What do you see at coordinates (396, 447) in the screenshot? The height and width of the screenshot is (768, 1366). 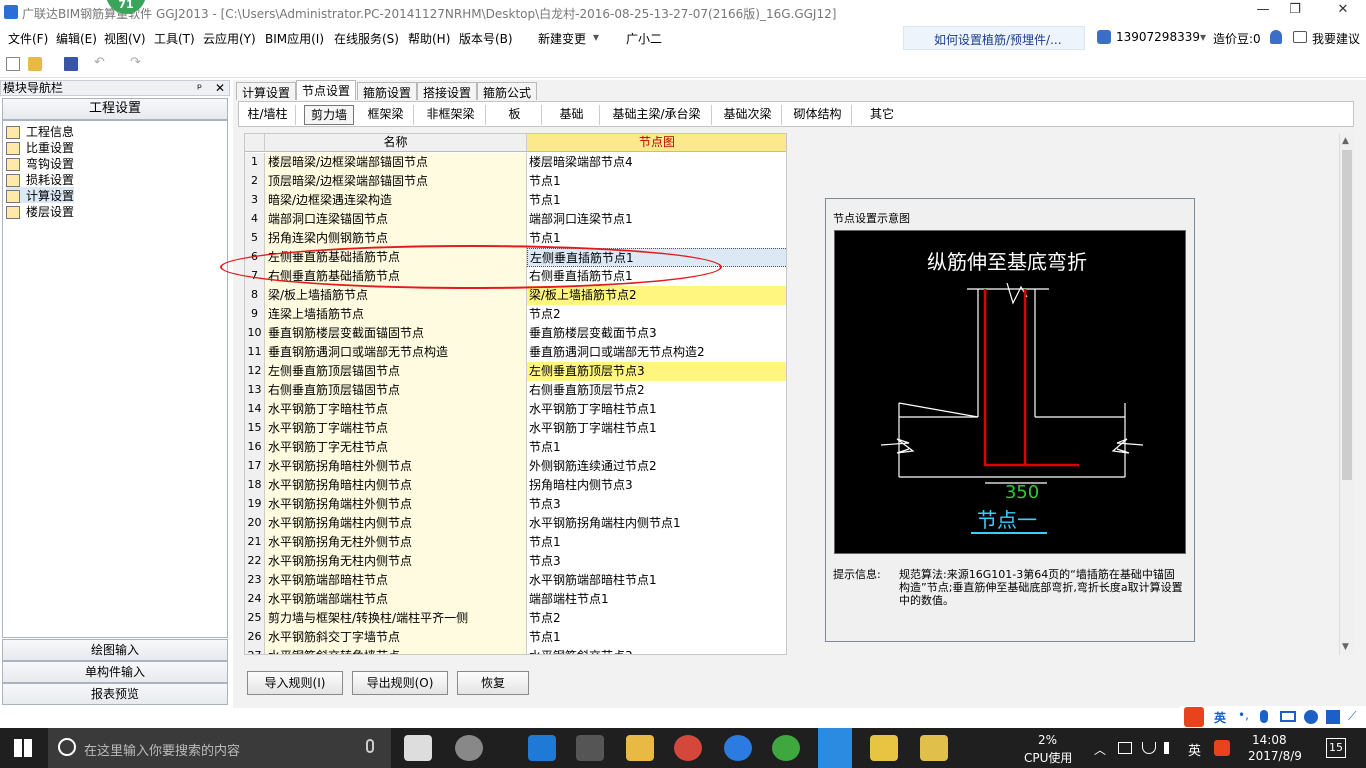 I see `row-name: 水平钢筋丁字无柱节点` at bounding box center [396, 447].